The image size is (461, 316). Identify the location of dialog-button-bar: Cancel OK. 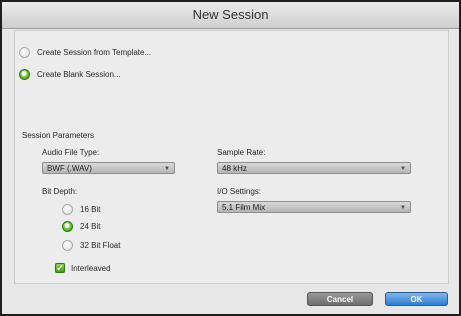
(230, 299).